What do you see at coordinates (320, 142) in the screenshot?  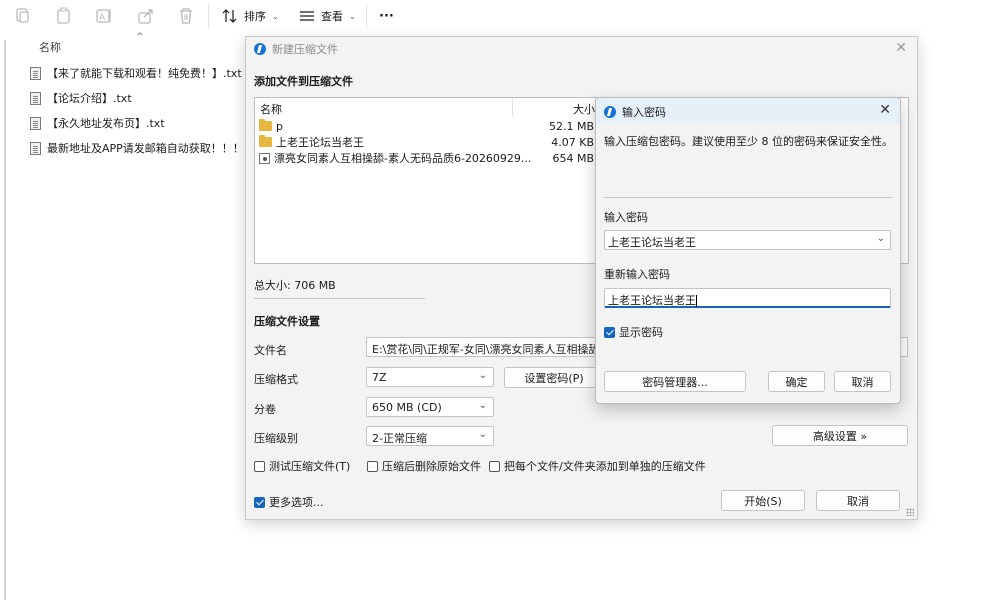 I see `item-name: 上老王论坛当老王` at bounding box center [320, 142].